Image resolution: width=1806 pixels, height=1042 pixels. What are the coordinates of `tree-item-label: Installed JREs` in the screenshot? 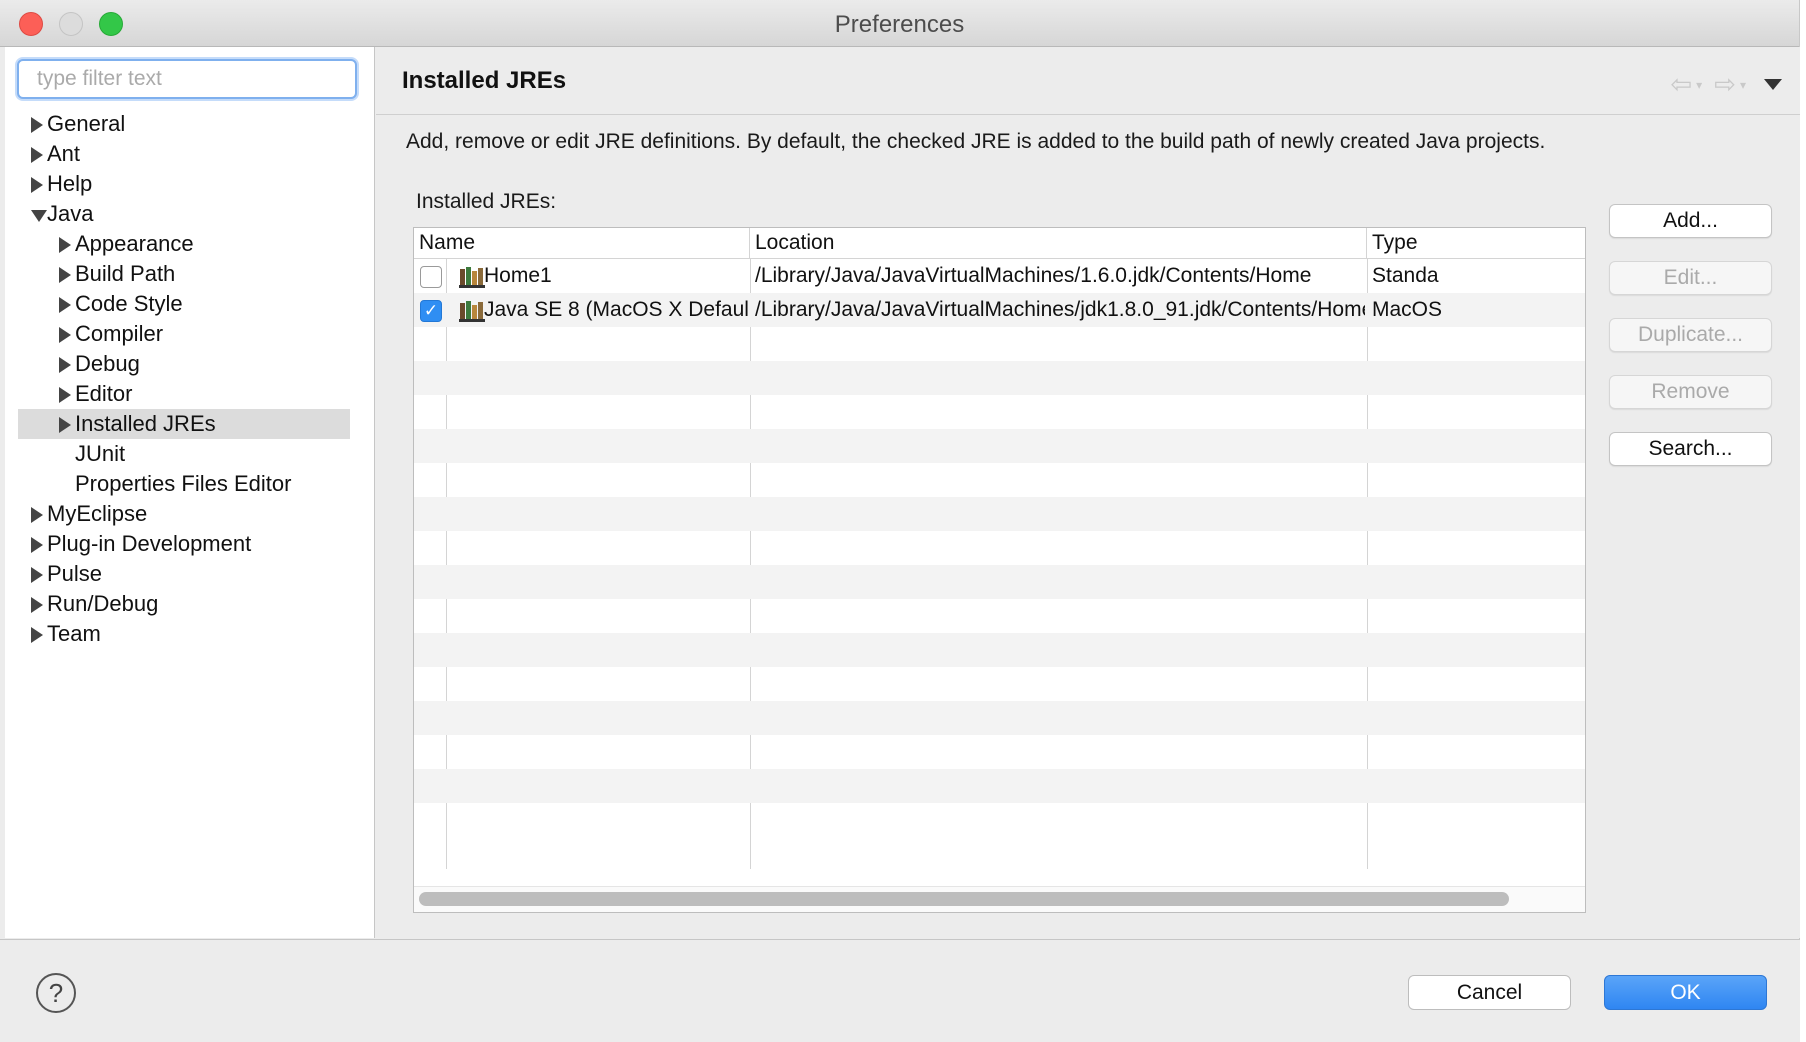 It's located at (145, 423).